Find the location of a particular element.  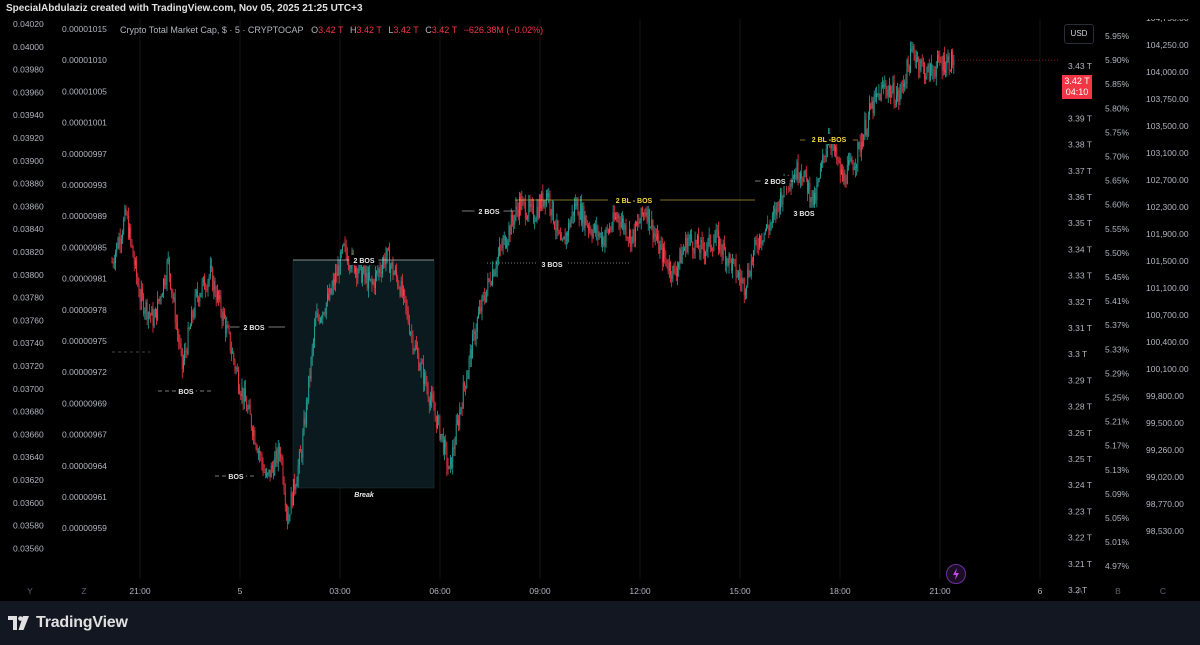

annotation-label: Break is located at coordinates (364, 495).